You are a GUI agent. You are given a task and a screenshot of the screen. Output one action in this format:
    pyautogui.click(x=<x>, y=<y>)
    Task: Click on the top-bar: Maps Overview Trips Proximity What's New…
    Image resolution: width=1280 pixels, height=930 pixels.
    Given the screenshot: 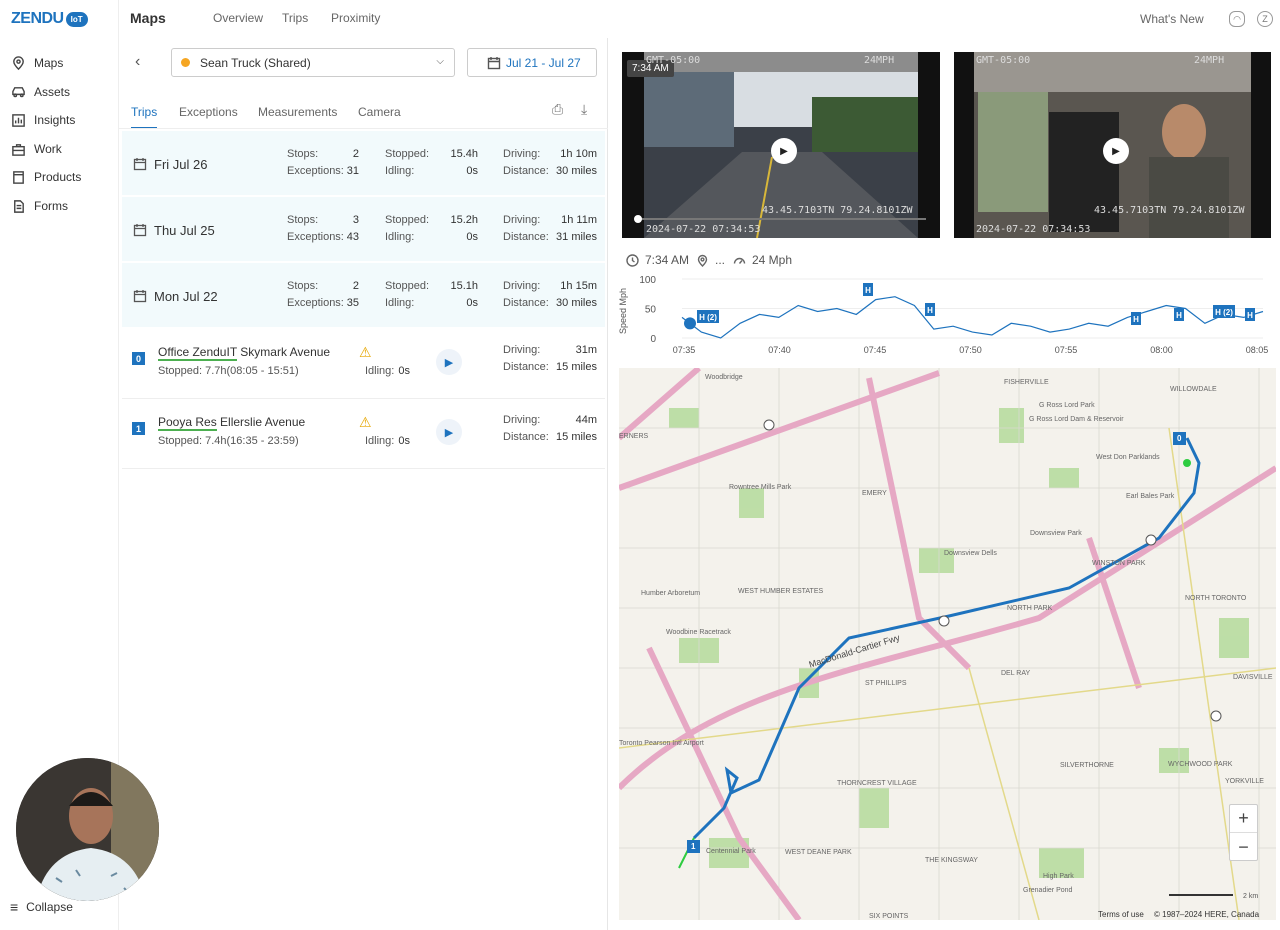 What is the action you would take?
    pyautogui.click(x=699, y=19)
    